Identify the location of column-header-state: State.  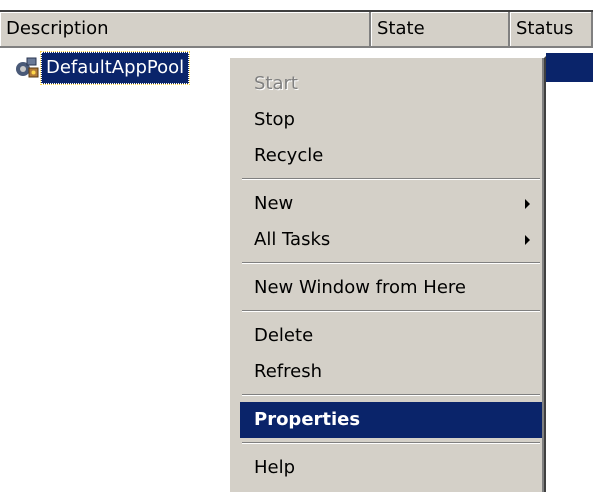
(440, 30).